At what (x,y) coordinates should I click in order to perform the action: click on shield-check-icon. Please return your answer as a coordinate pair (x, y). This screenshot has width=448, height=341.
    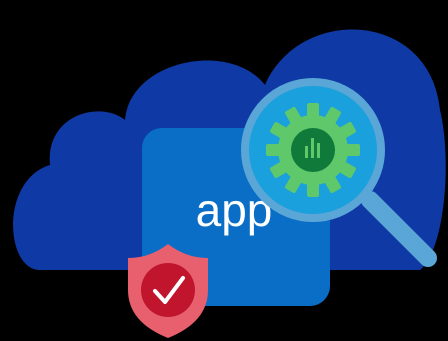
    Looking at the image, I should click on (168, 291).